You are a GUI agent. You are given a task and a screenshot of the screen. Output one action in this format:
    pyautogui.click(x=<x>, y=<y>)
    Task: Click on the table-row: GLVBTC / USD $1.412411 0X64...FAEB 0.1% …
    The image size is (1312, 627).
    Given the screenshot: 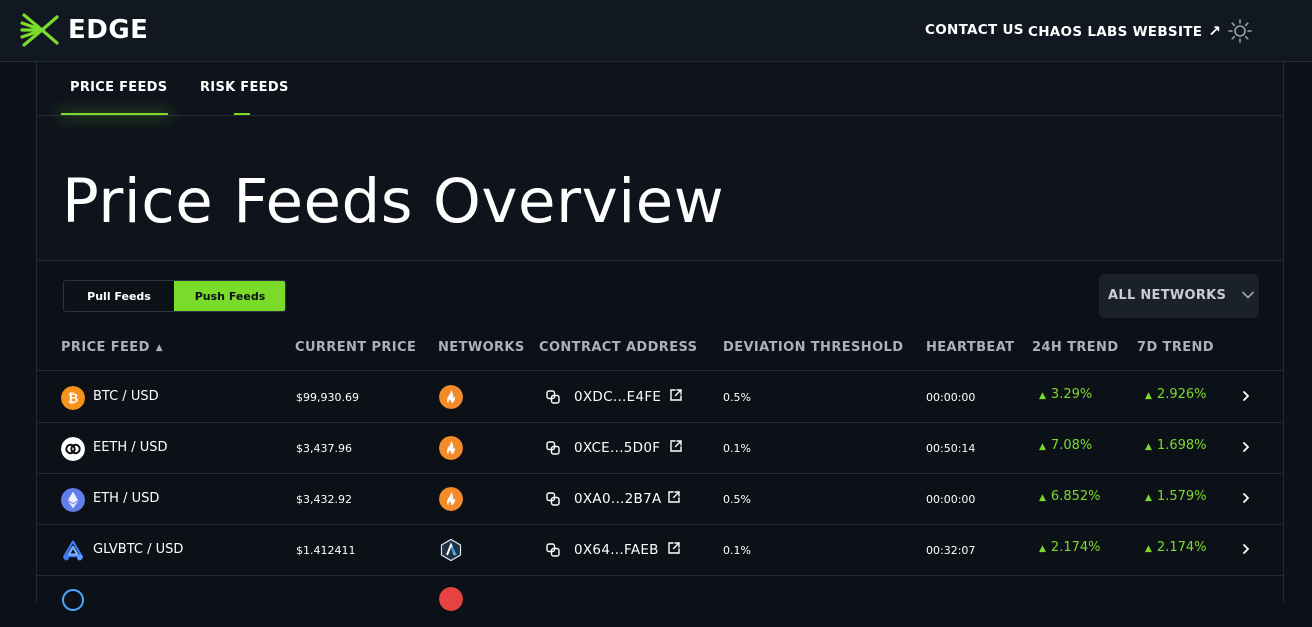 What is the action you would take?
    pyautogui.click(x=660, y=550)
    